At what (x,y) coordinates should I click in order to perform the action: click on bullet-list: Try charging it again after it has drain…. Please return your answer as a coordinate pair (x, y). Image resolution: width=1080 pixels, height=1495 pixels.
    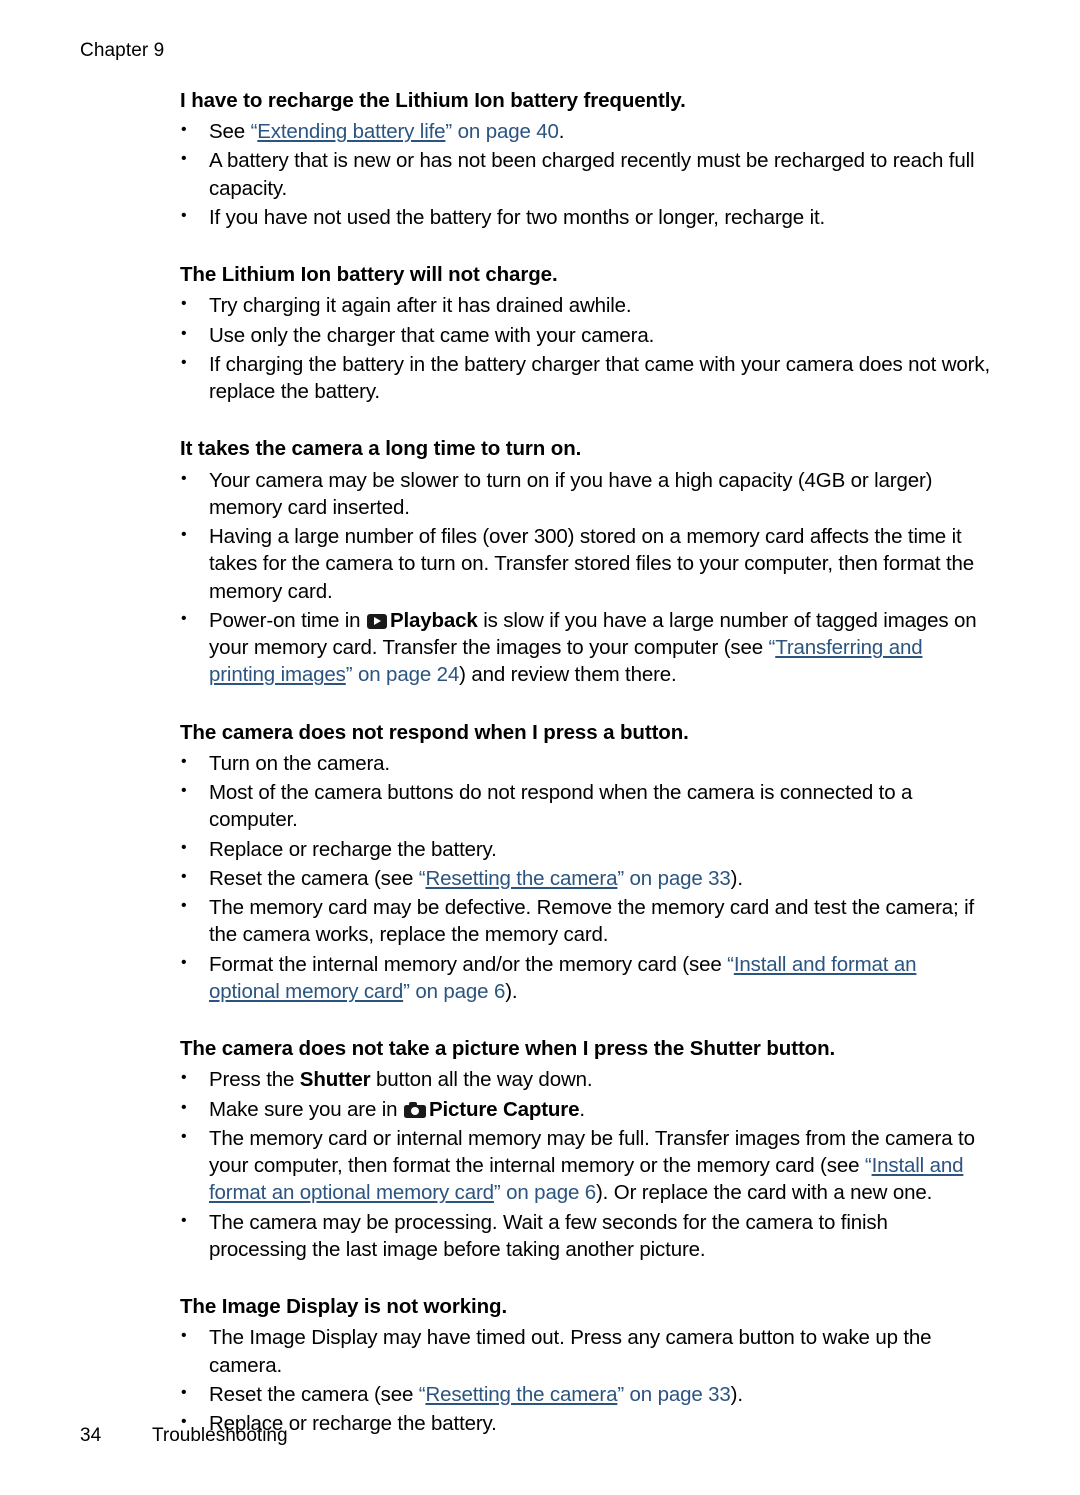
    Looking at the image, I should click on (585, 348).